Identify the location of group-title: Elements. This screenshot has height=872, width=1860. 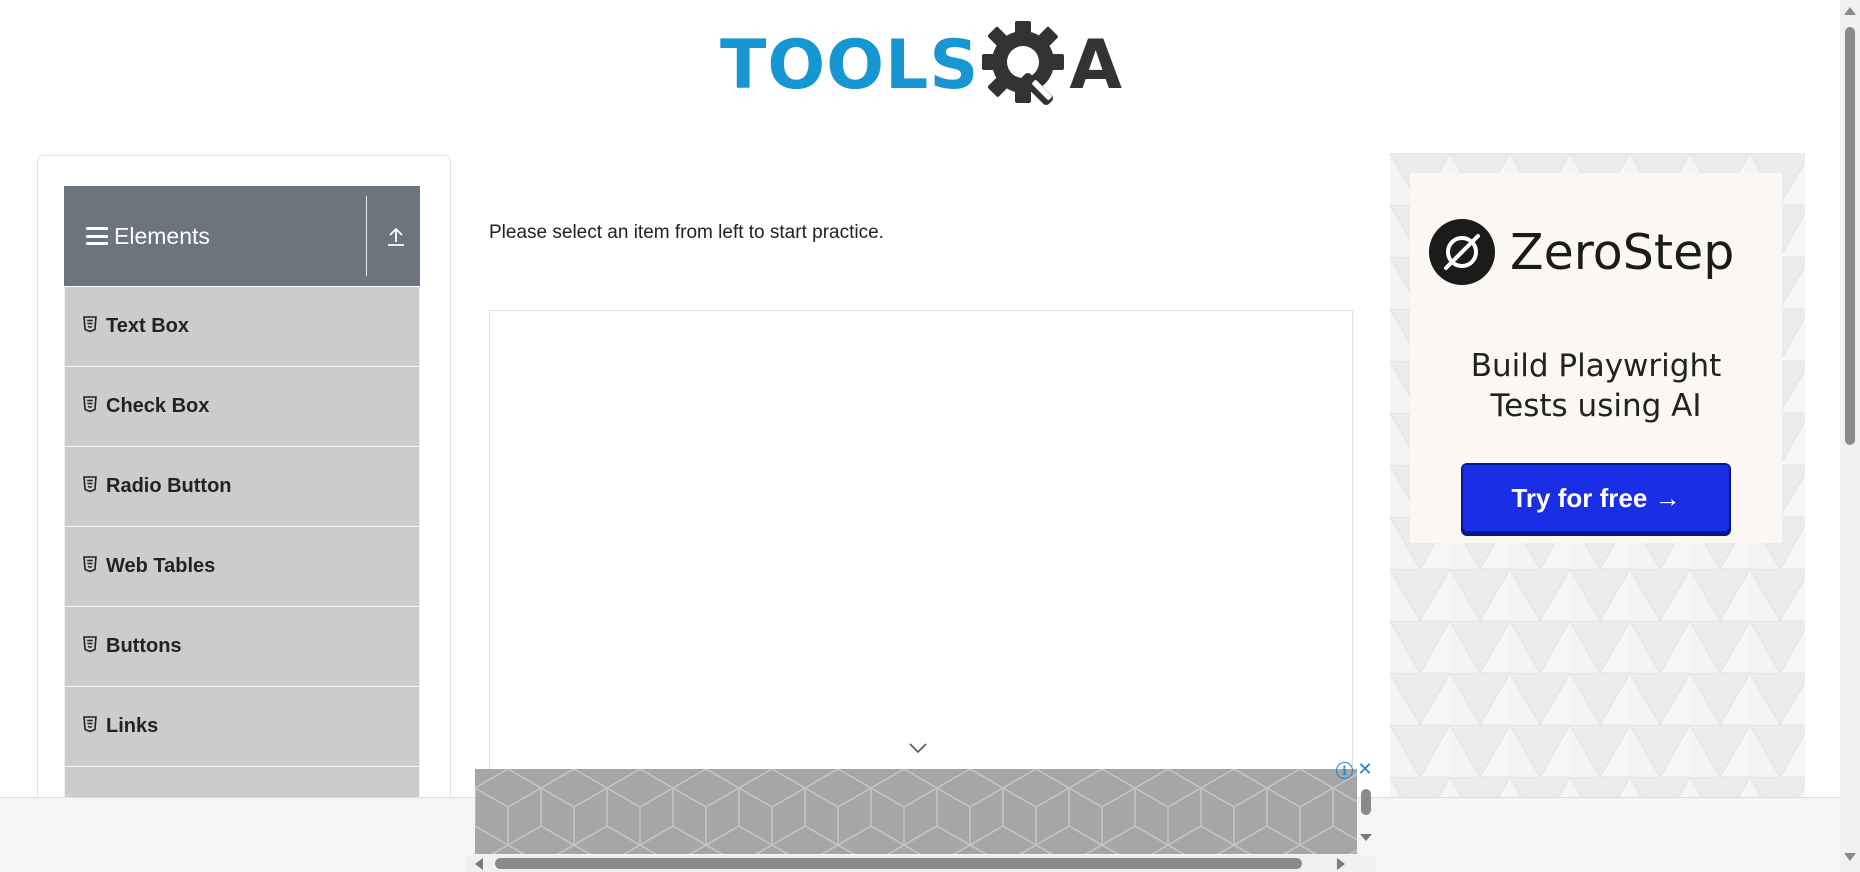
(162, 235).